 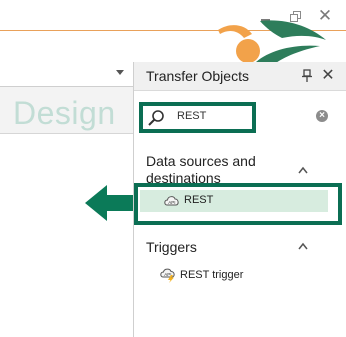 I want to click on list-item-rest-trigger: API REST trigger, so click(x=238, y=275).